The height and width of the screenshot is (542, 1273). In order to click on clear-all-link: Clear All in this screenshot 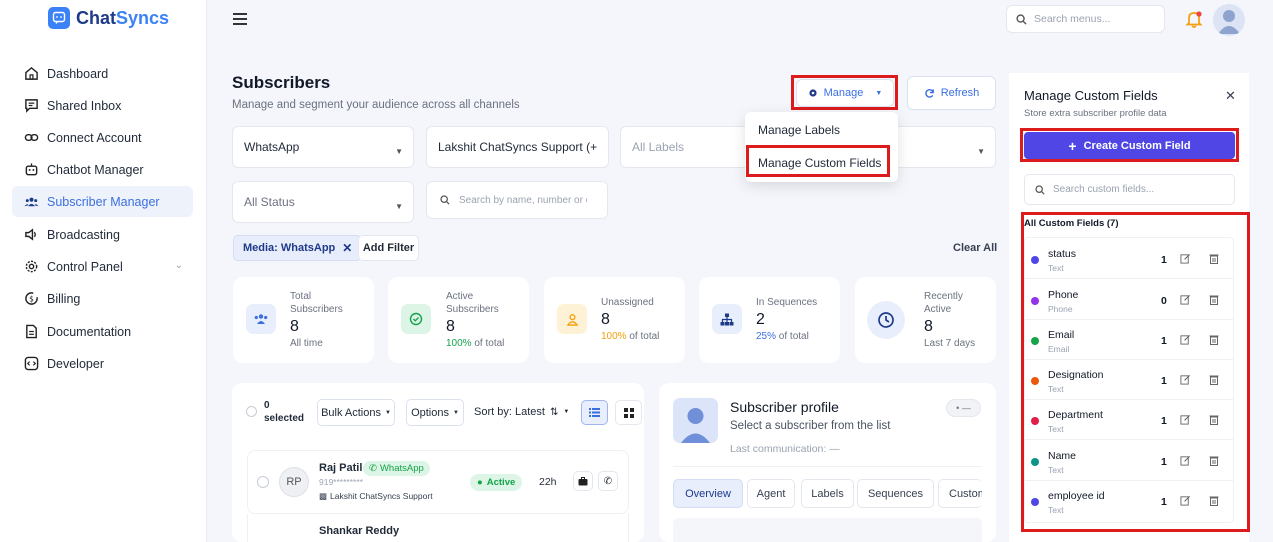, I will do `click(975, 248)`.